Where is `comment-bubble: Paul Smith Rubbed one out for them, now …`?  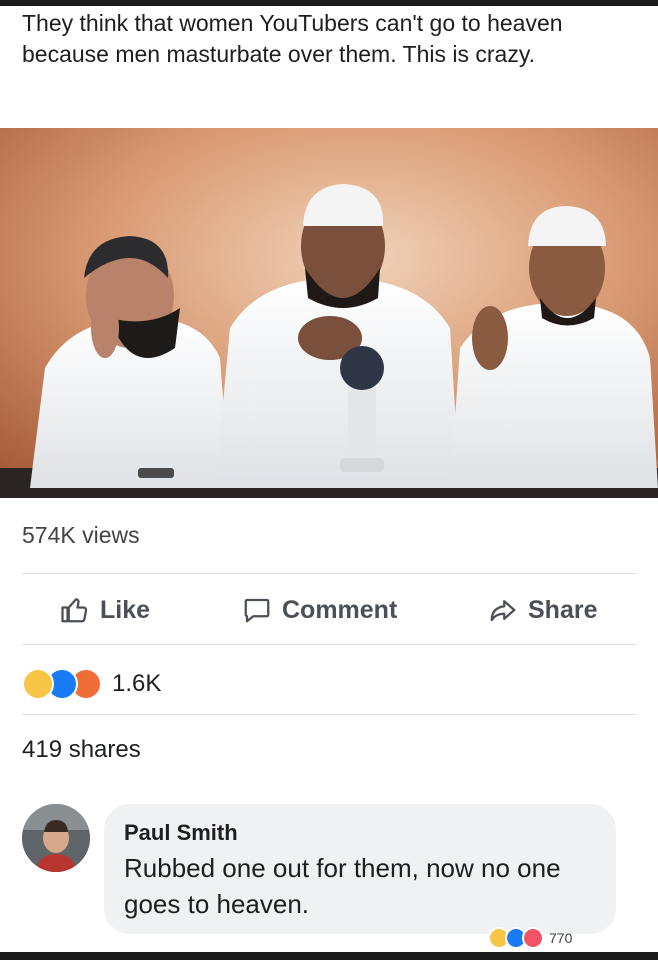 comment-bubble: Paul Smith Rubbed one out for them, now … is located at coordinates (360, 869).